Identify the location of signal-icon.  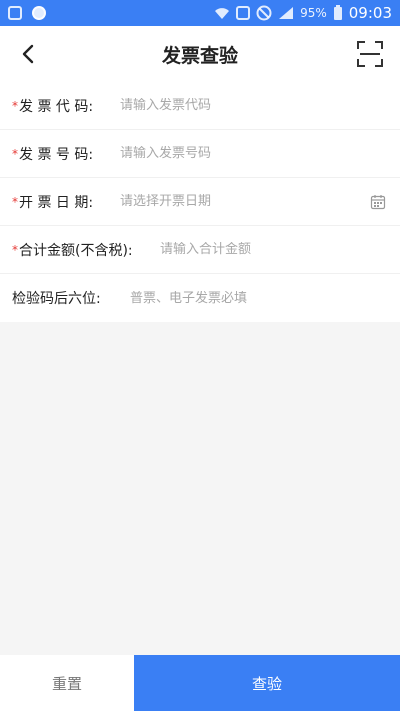
(286, 13).